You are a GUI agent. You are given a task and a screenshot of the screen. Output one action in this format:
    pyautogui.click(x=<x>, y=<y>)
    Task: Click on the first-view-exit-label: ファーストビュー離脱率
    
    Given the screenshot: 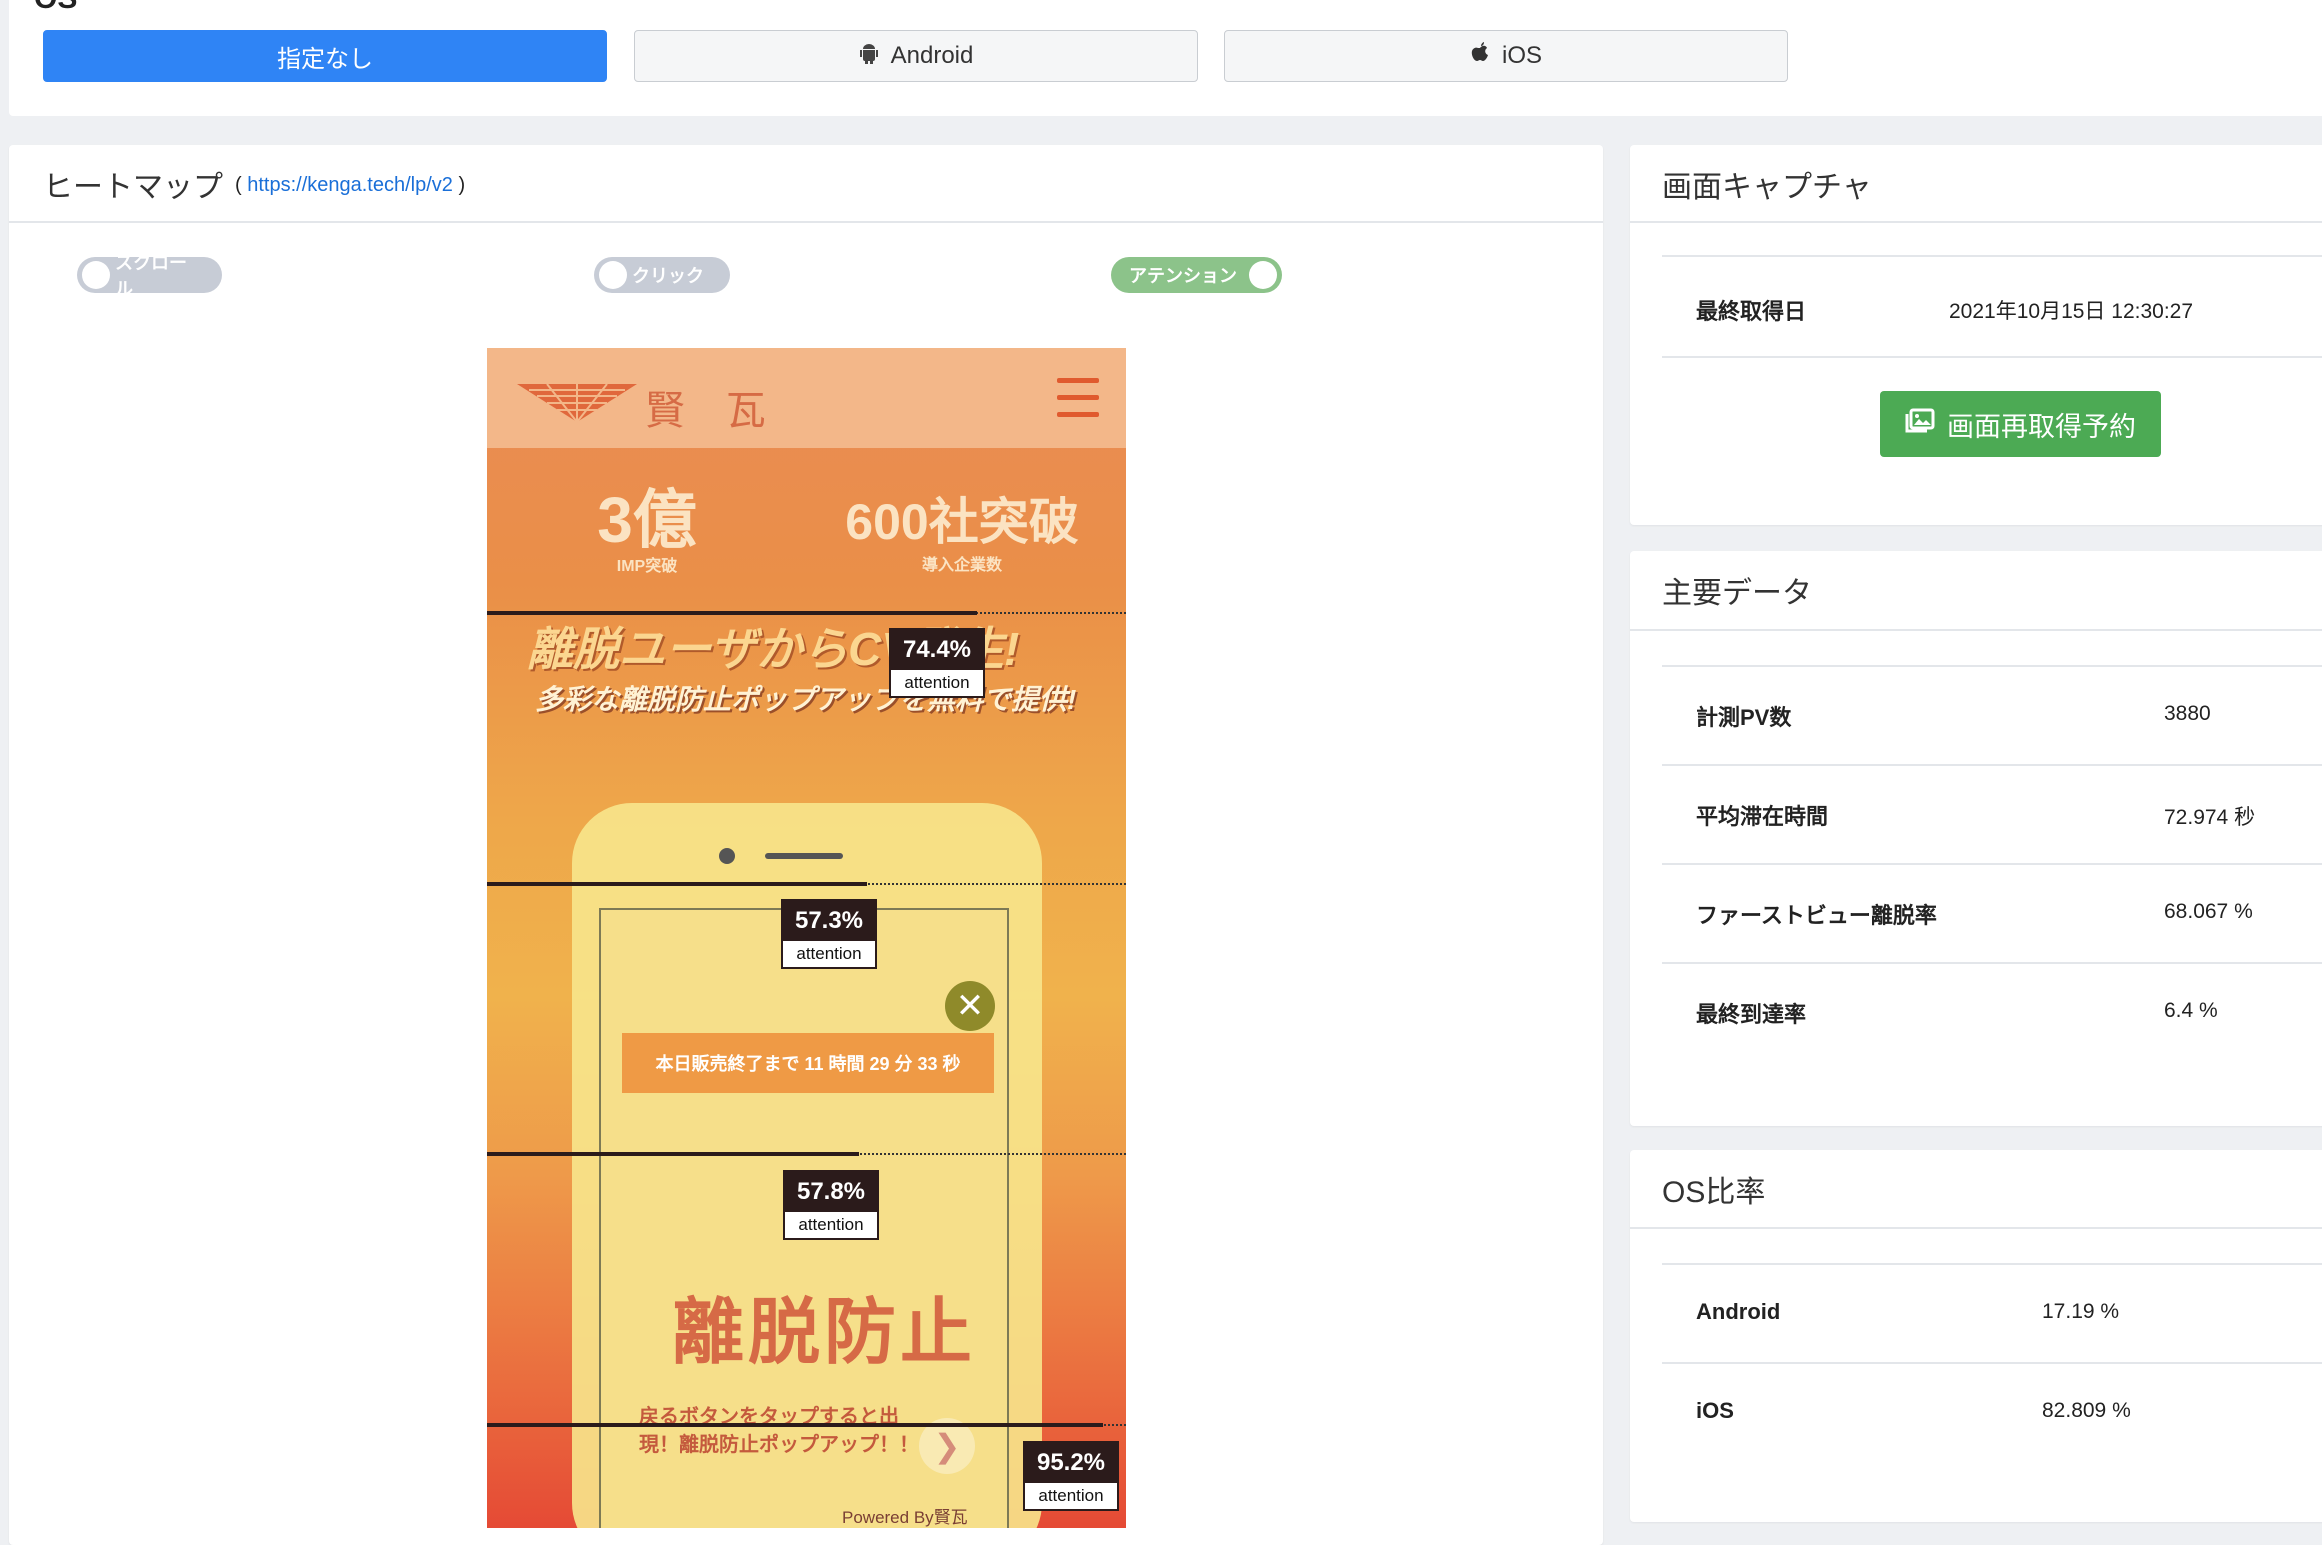 What is the action you would take?
    pyautogui.click(x=1816, y=915)
    